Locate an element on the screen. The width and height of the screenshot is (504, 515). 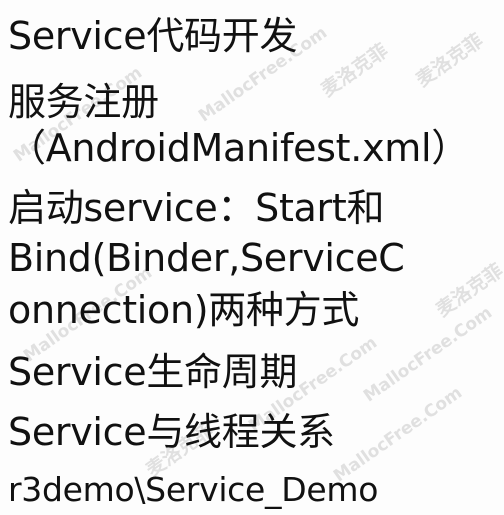
slide-line: Service代码开发 is located at coordinates (153, 36).